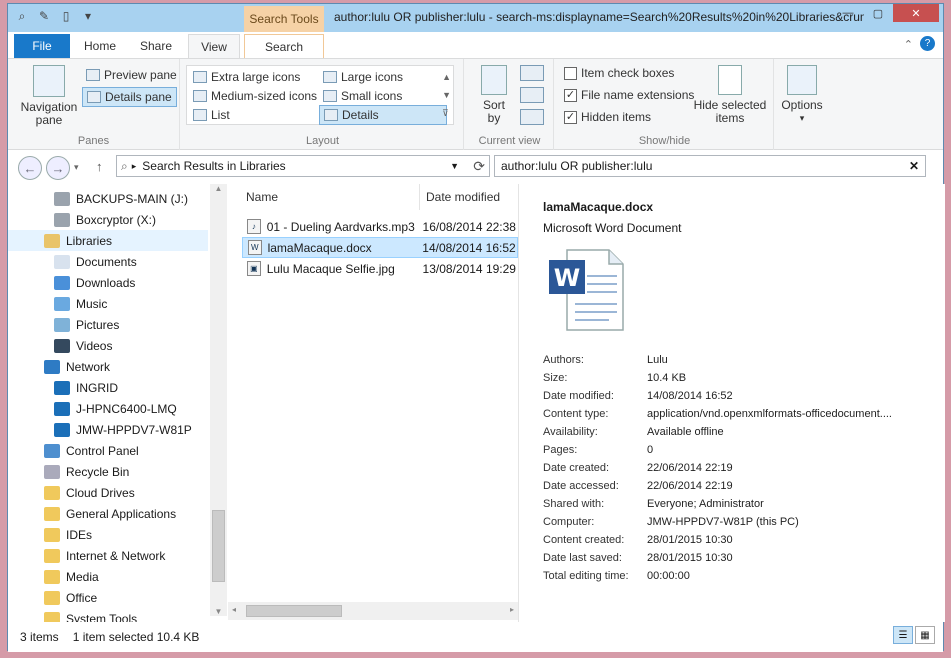 Image resolution: width=951 pixels, height=658 pixels. I want to click on size-columns-icon, so click(532, 117).